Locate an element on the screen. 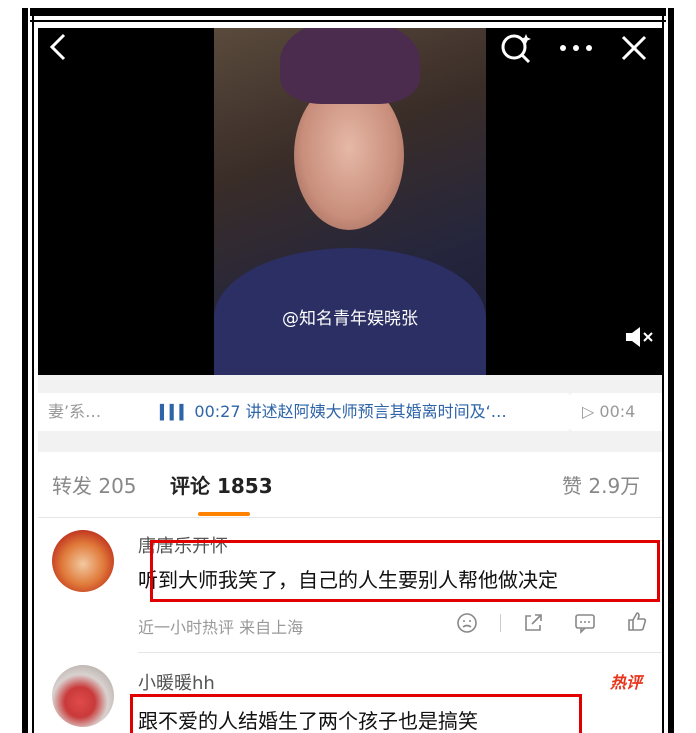 This screenshot has width=696, height=733. tab-likes-count: 2.9万 is located at coordinates (614, 486).